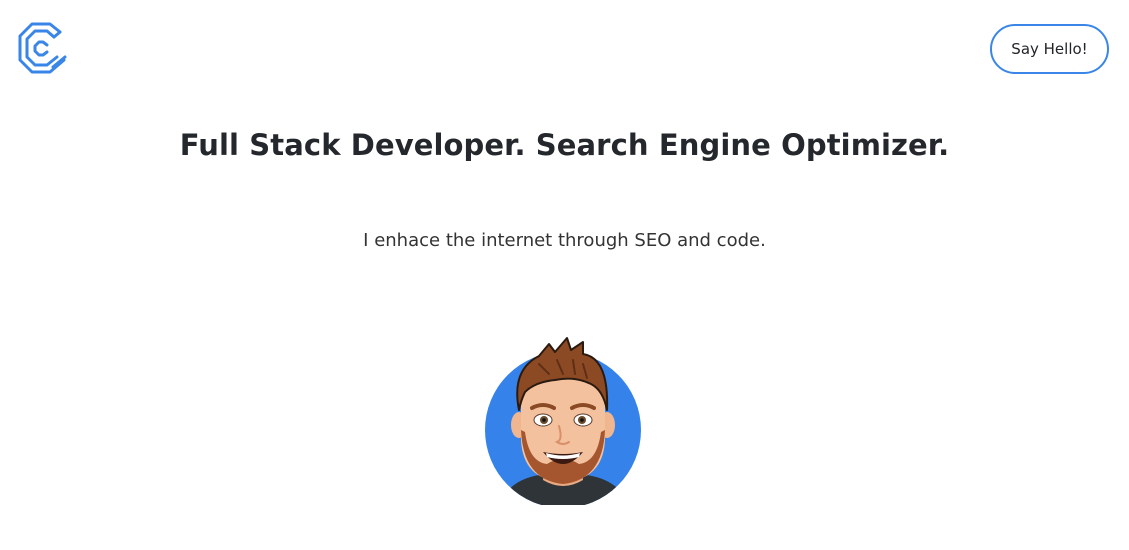  Describe the element at coordinates (563, 421) in the screenshot. I see `avatar` at that location.